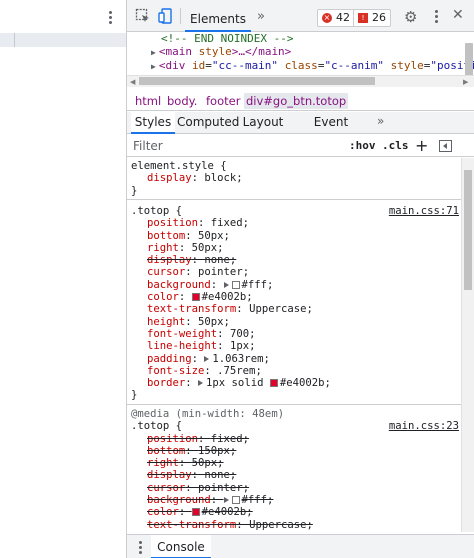  I want to click on media-query: @media (min-width: 48em), so click(296, 414).